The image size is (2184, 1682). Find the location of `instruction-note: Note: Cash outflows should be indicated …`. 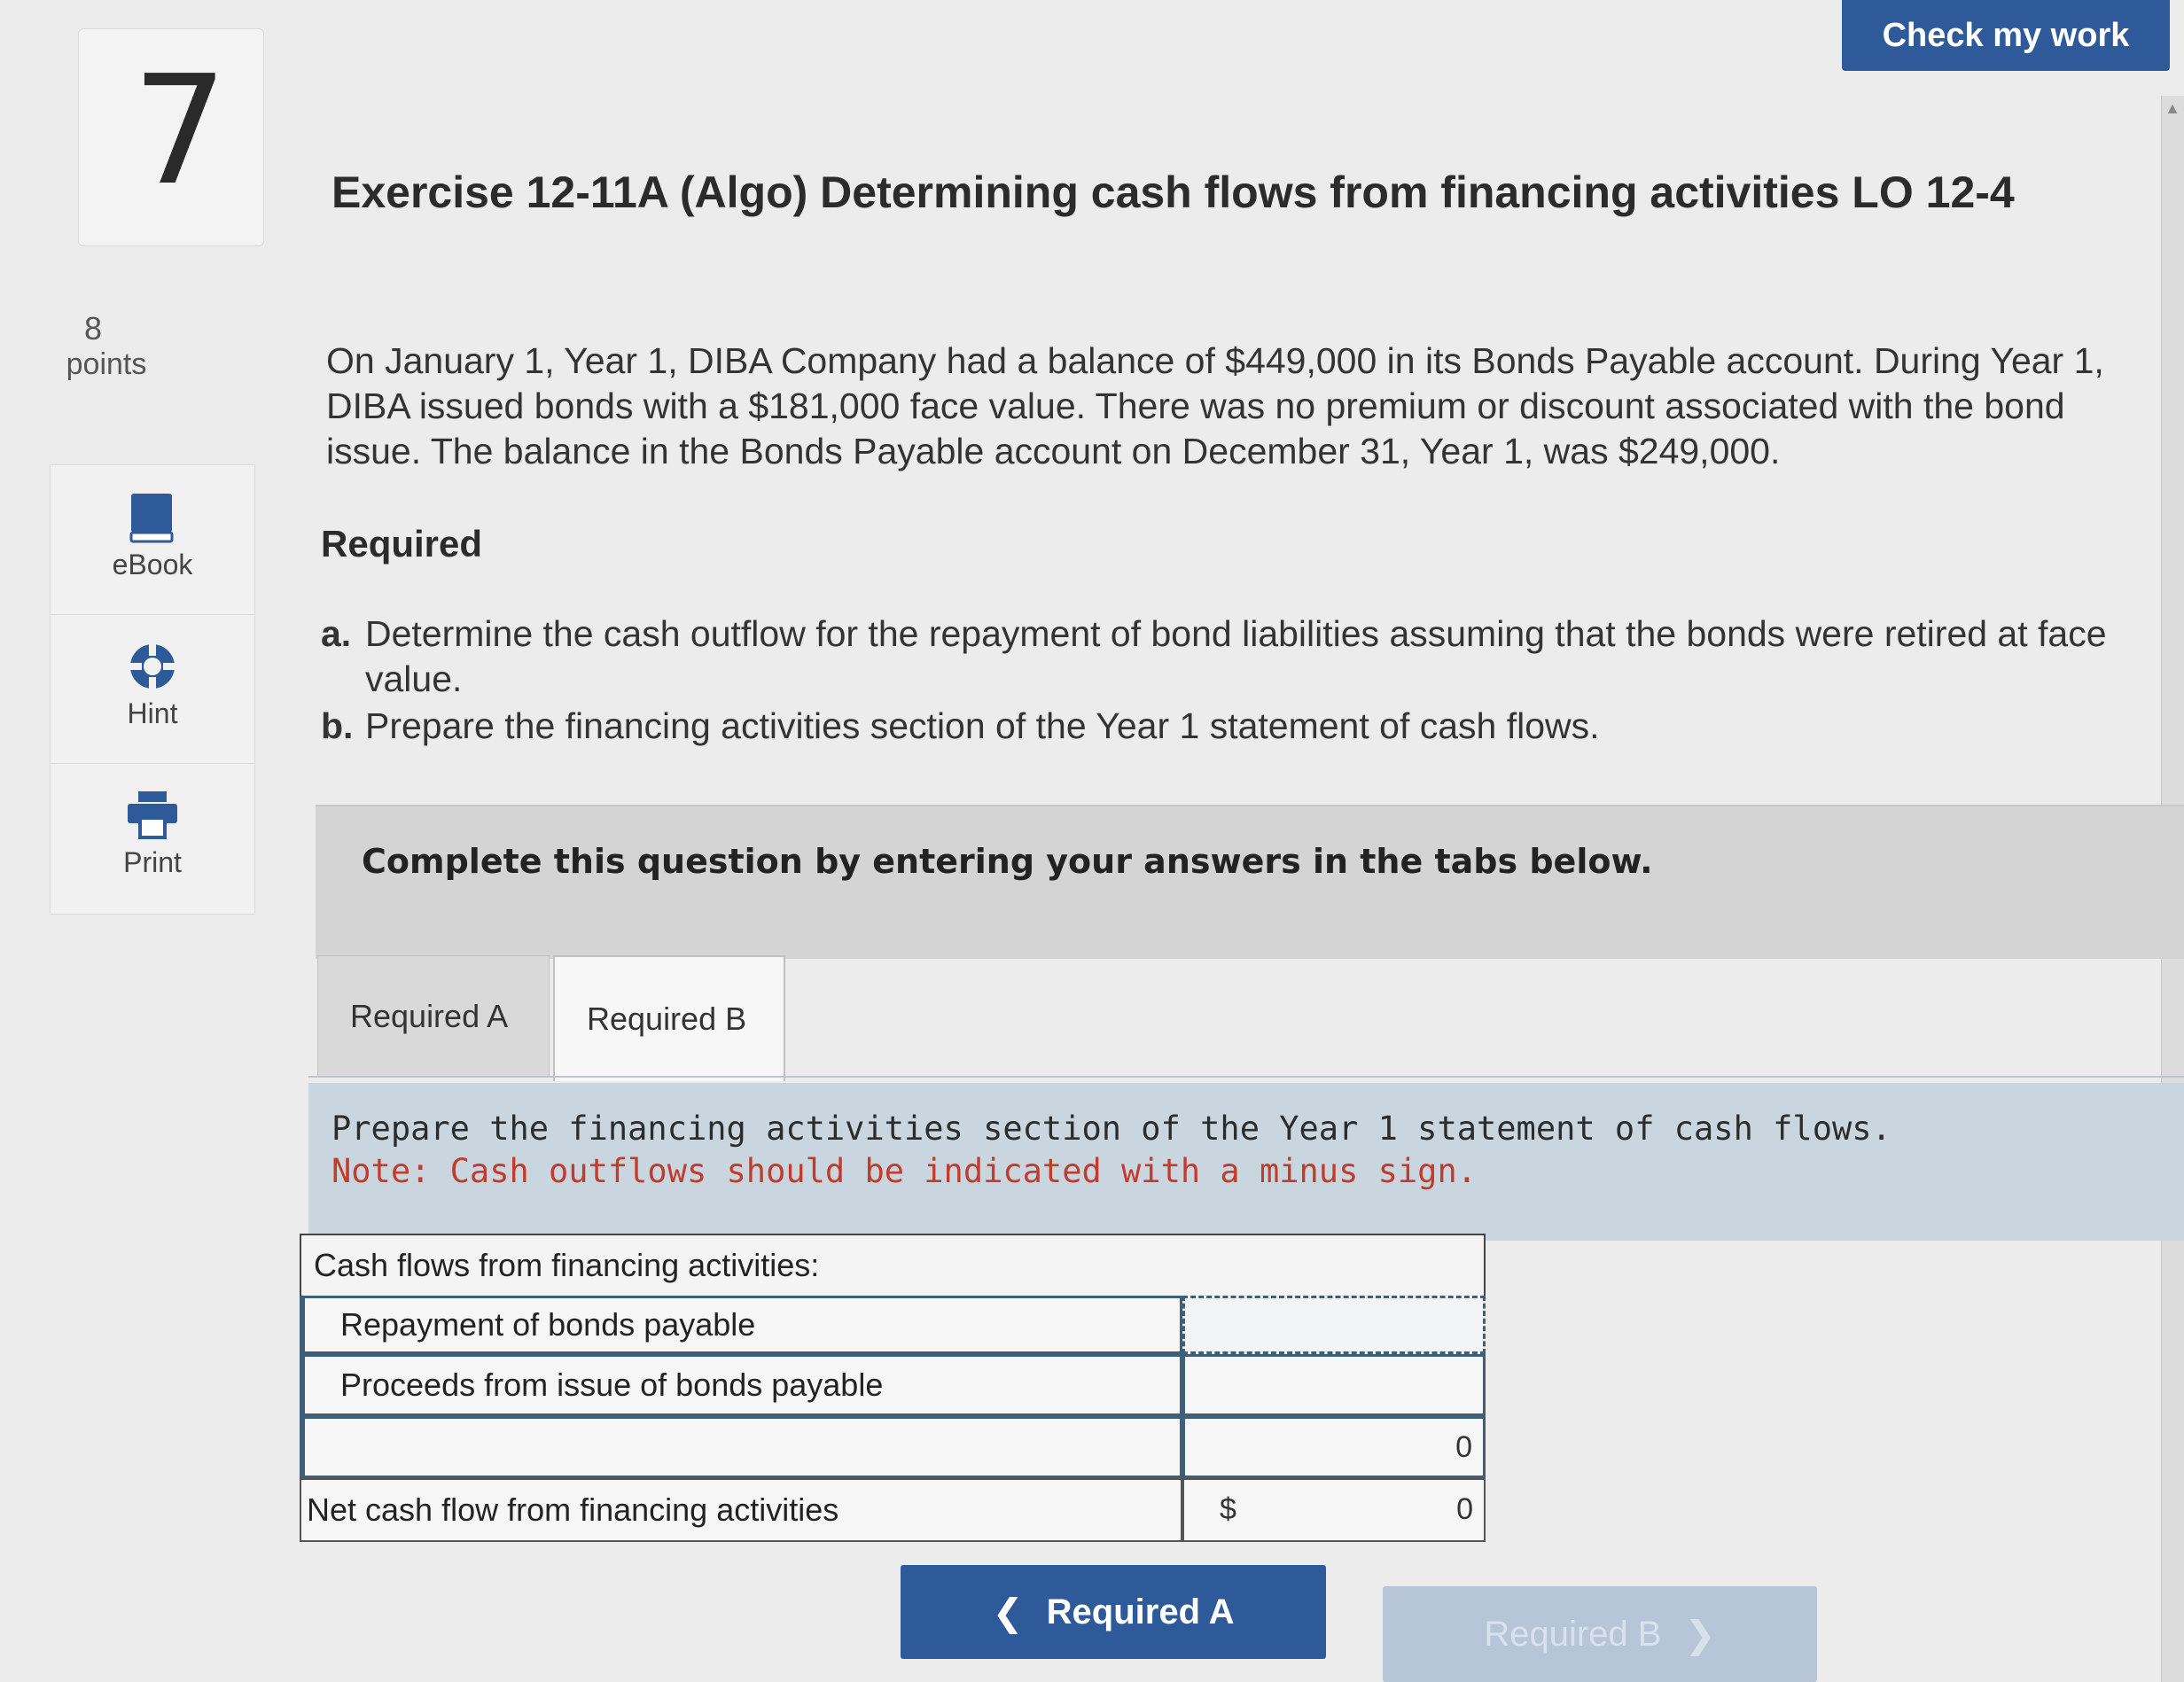

instruction-note: Note: Cash outflows should be indicated … is located at coordinates (905, 1171).